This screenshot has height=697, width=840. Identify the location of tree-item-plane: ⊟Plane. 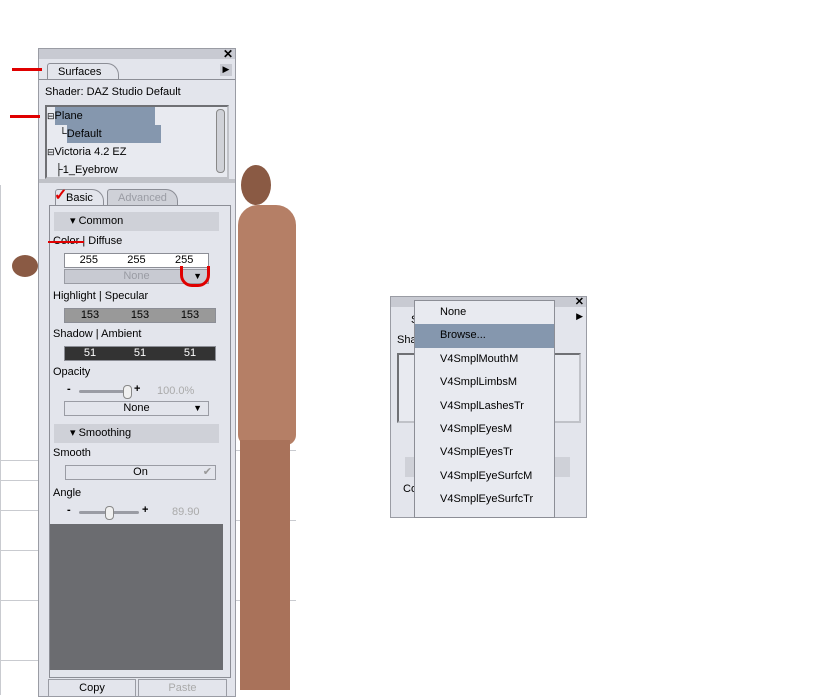
(137, 116).